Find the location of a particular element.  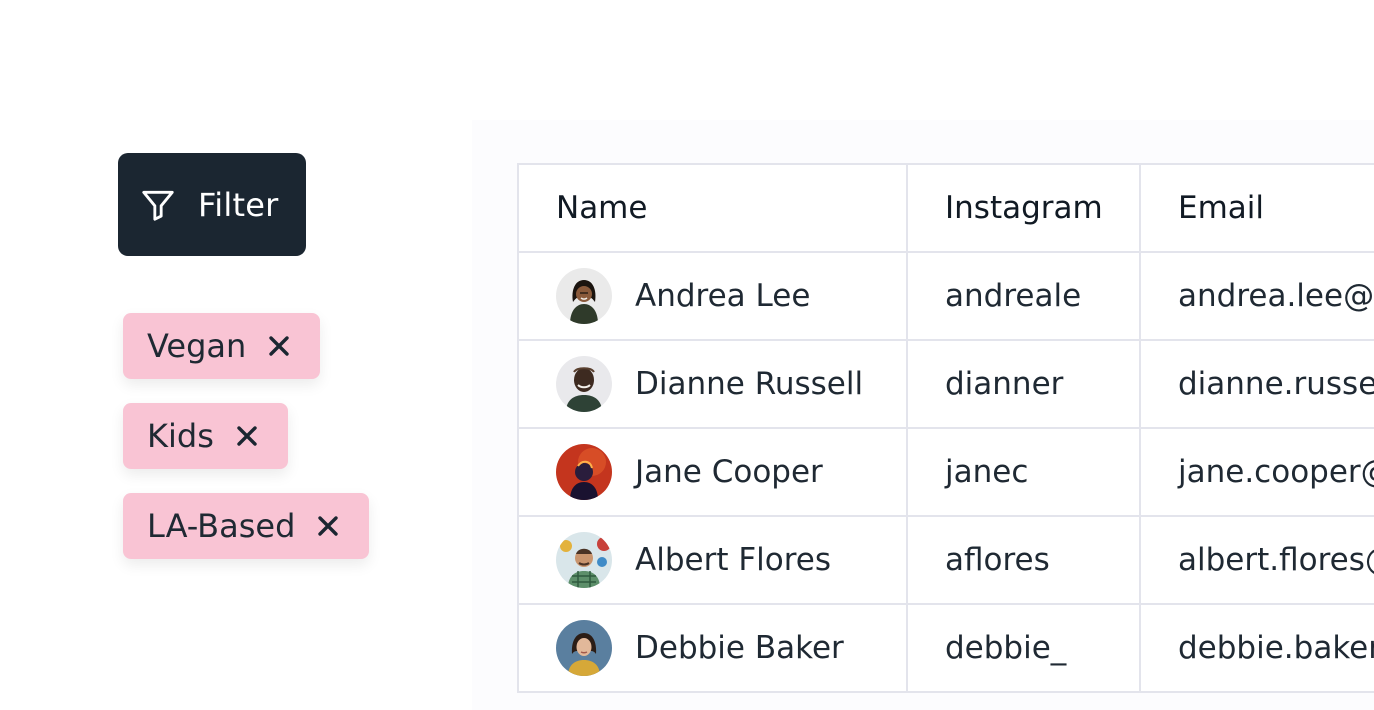

name-cell: Jane Cooper is located at coordinates (712, 472).